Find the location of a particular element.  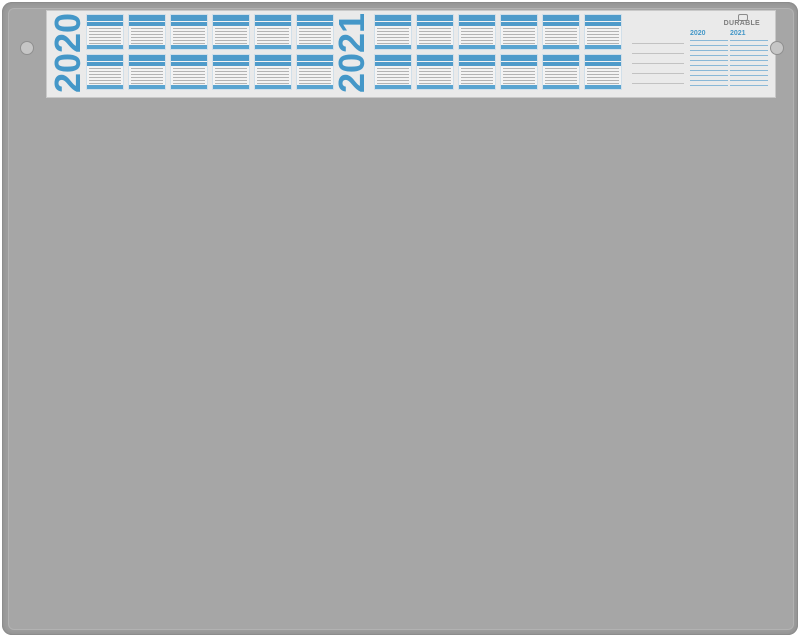

right-rivet is located at coordinates (777, 48).